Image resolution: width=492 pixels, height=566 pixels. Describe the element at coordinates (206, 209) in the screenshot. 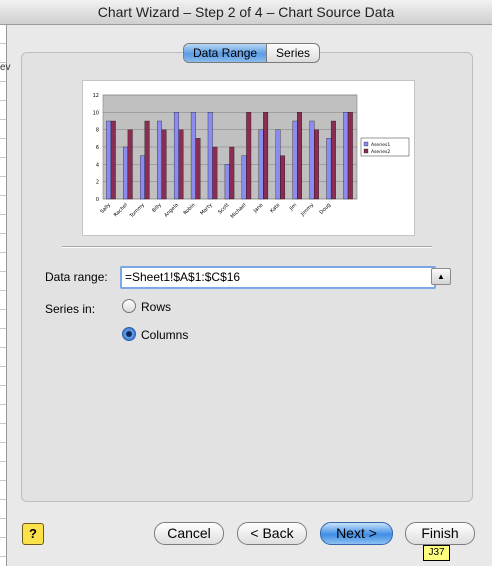

I see `x-tick-label: Marty` at that location.